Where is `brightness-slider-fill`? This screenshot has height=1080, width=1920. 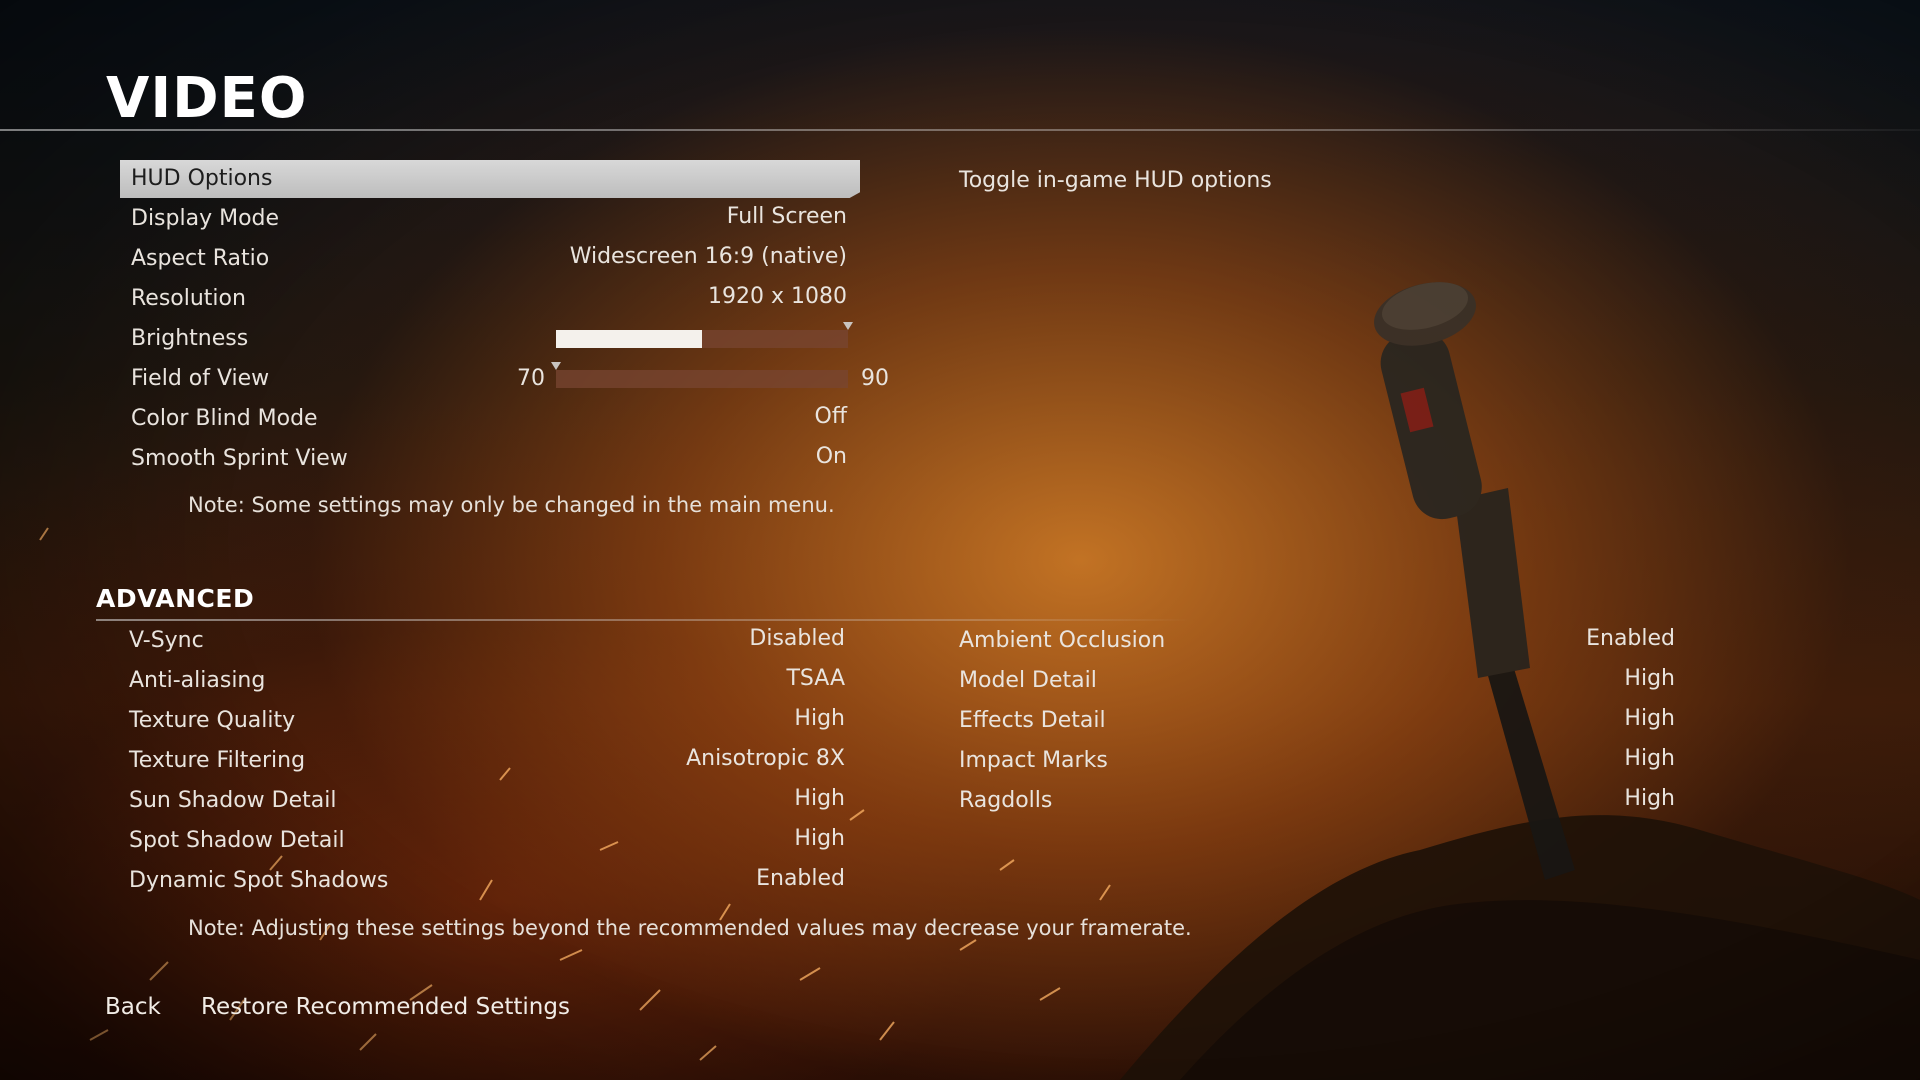 brightness-slider-fill is located at coordinates (629, 339).